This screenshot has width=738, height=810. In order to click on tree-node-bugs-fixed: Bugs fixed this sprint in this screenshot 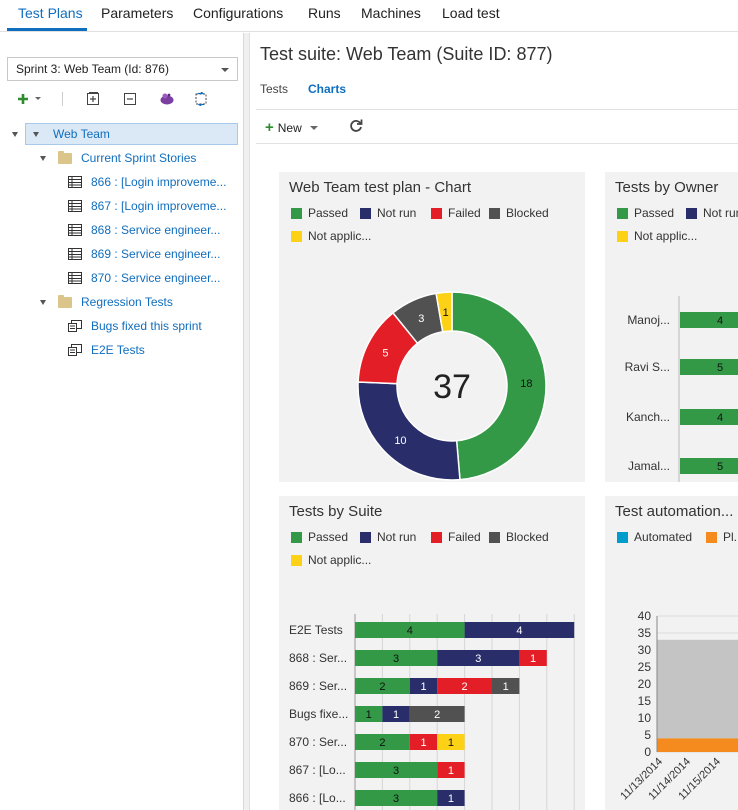, I will do `click(135, 326)`.